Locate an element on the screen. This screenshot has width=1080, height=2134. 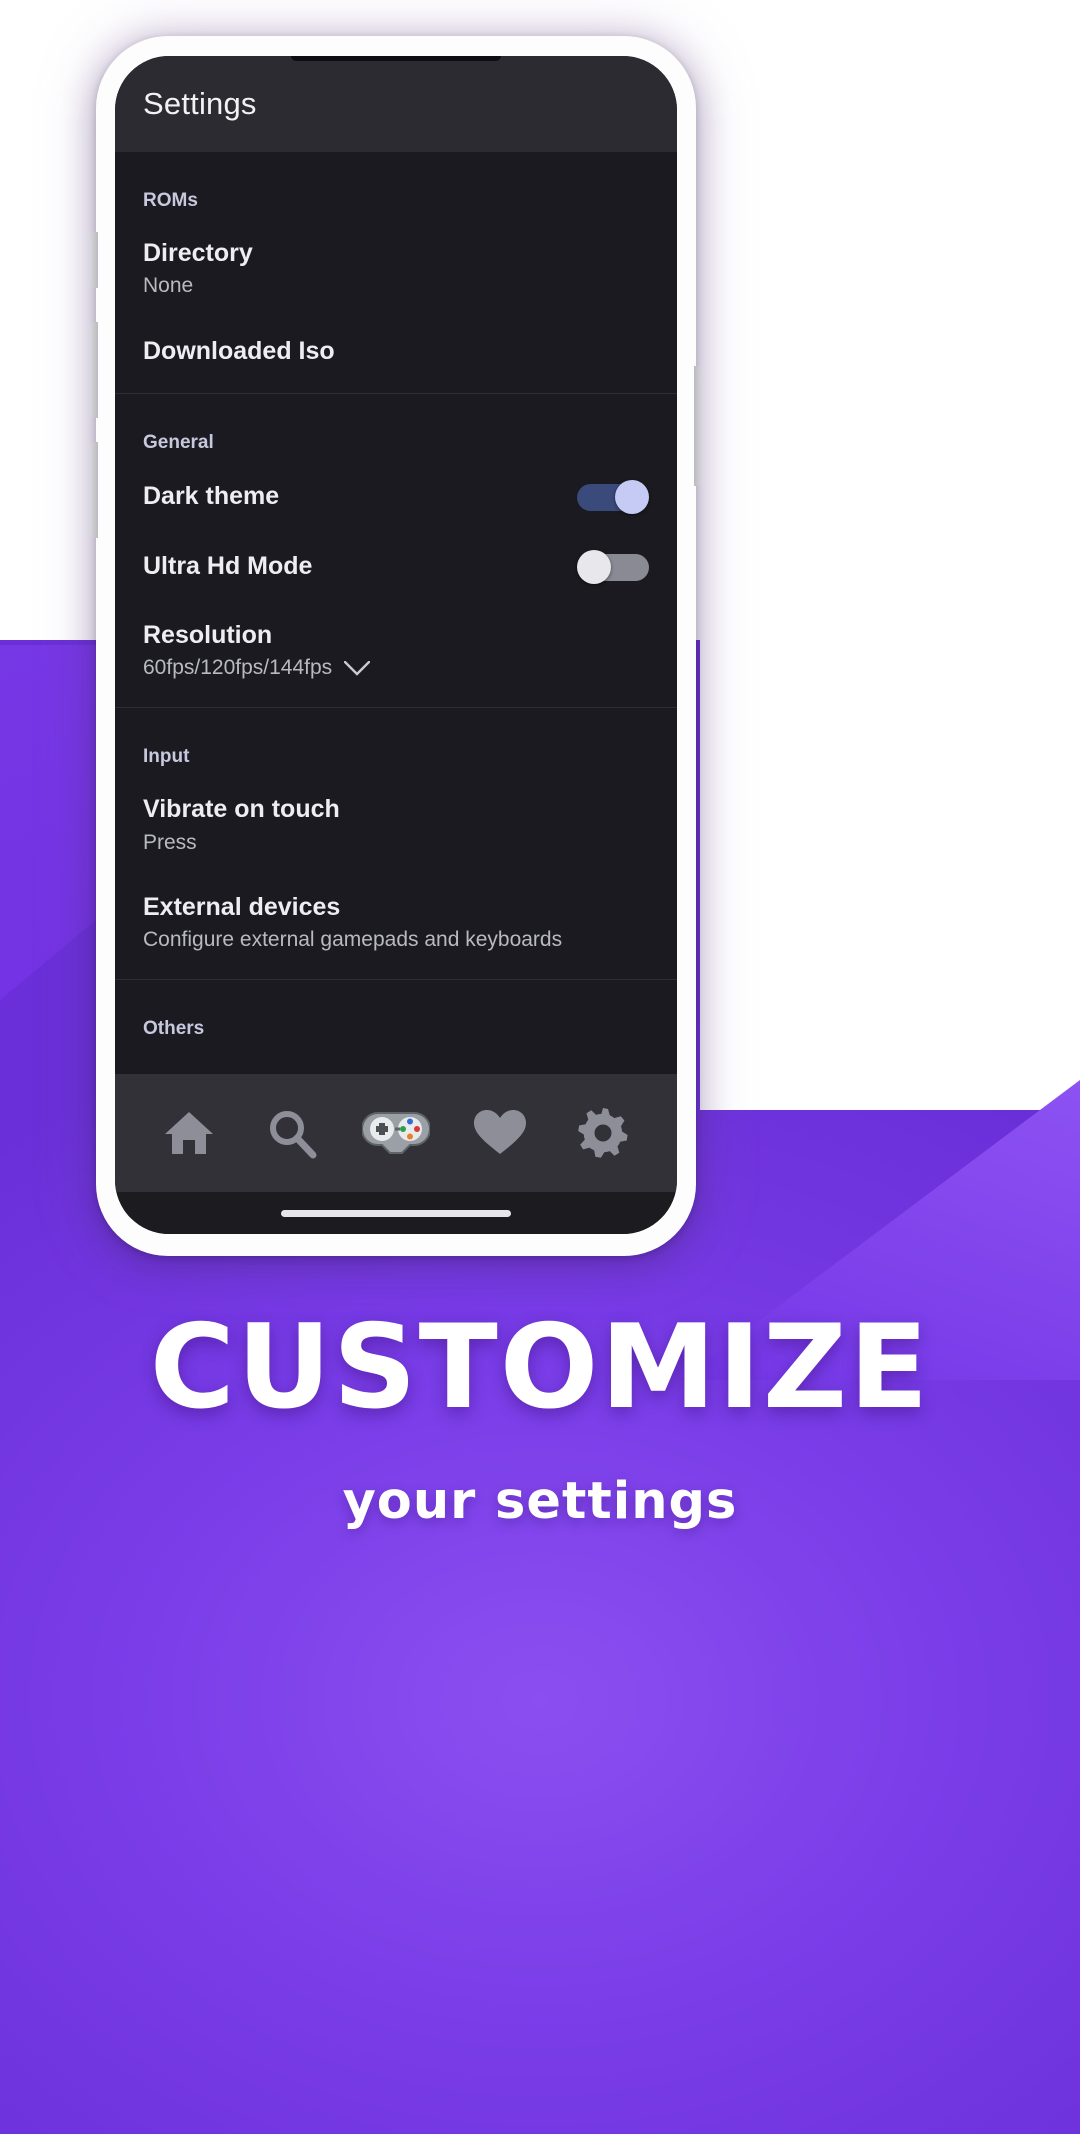
setting-title: Dark theme is located at coordinates (211, 496).